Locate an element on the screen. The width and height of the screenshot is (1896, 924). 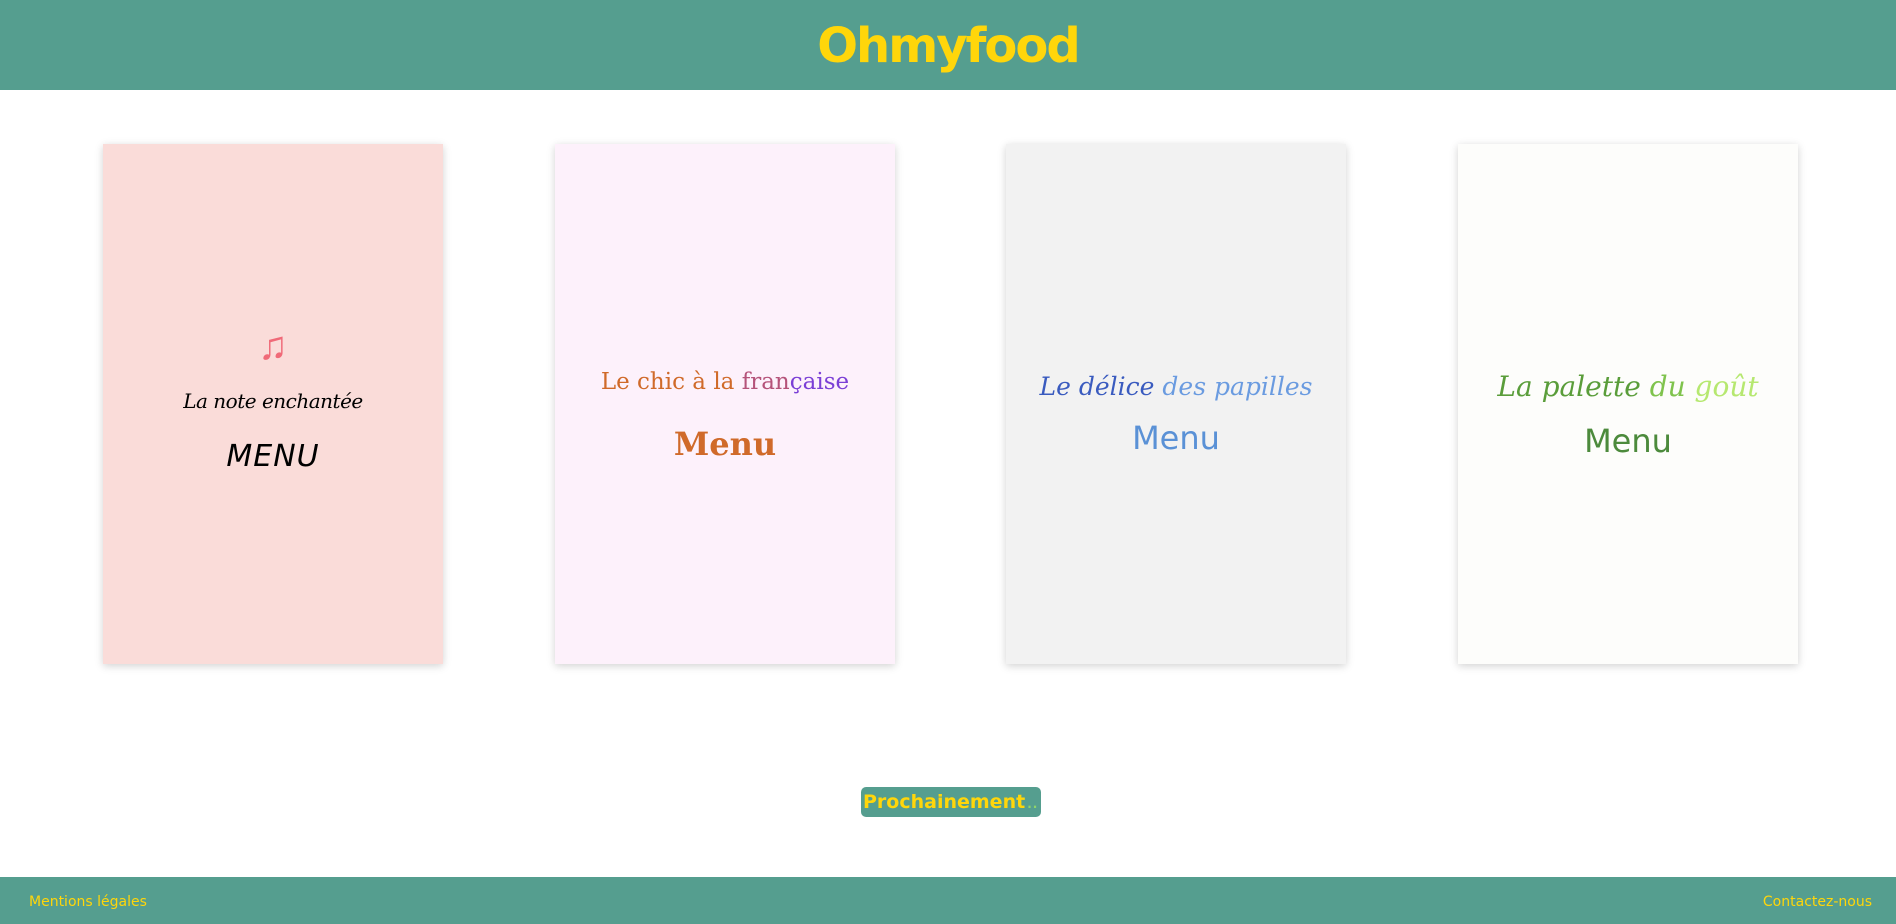
logo: Ohmyfood is located at coordinates (948, 46).